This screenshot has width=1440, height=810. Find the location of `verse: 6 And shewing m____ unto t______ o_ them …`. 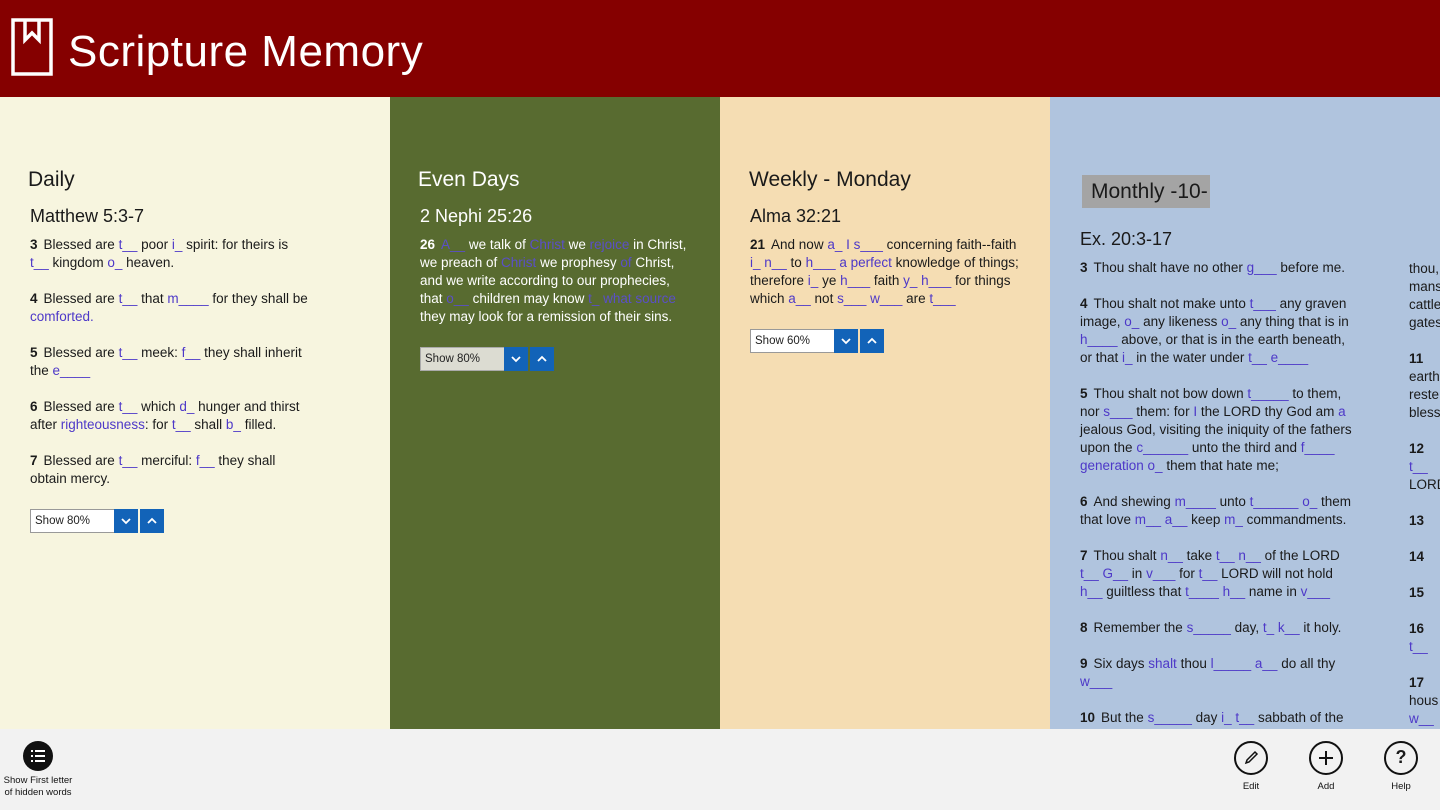

verse: 6 And shewing m____ unto t______ o_ them … is located at coordinates (1216, 511).